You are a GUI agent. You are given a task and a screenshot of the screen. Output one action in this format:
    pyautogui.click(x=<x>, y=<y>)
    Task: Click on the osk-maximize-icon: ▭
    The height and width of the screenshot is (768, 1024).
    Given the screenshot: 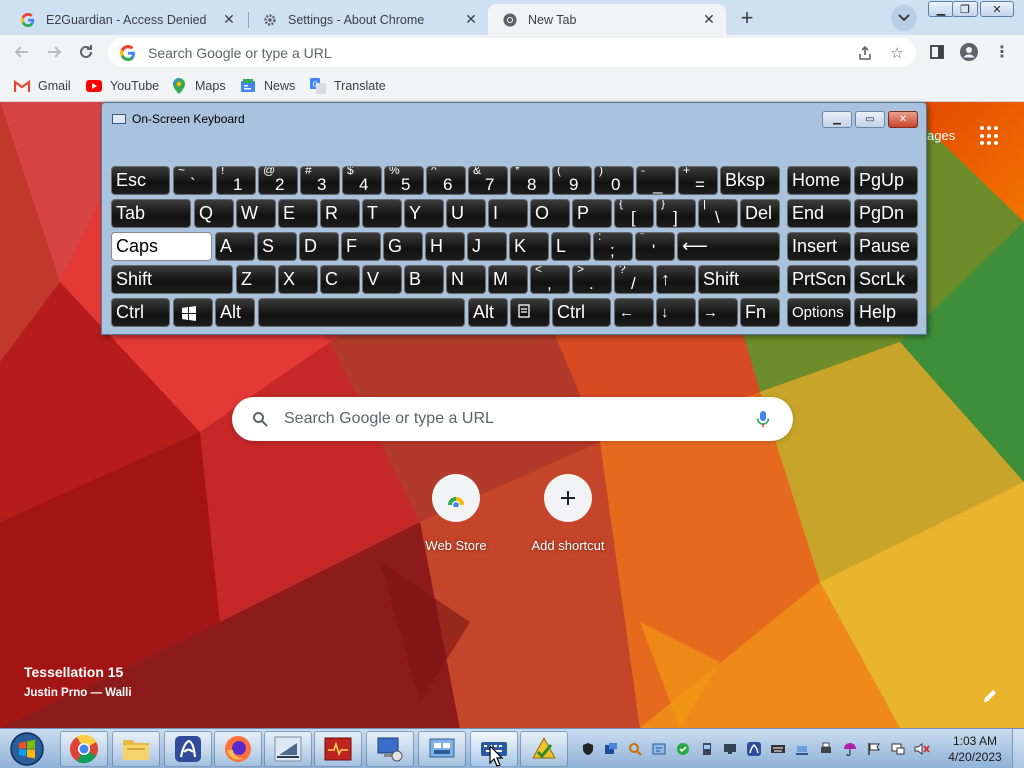 What is the action you would take?
    pyautogui.click(x=870, y=119)
    